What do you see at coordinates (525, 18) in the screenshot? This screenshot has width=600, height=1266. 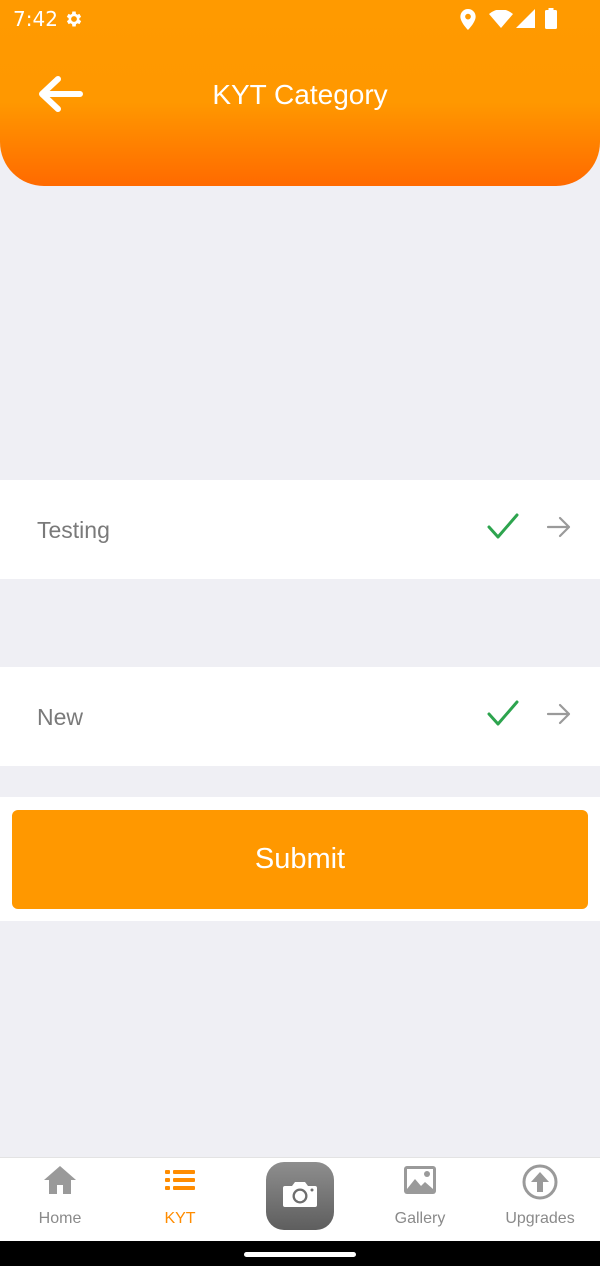 I see `signal-icon` at bounding box center [525, 18].